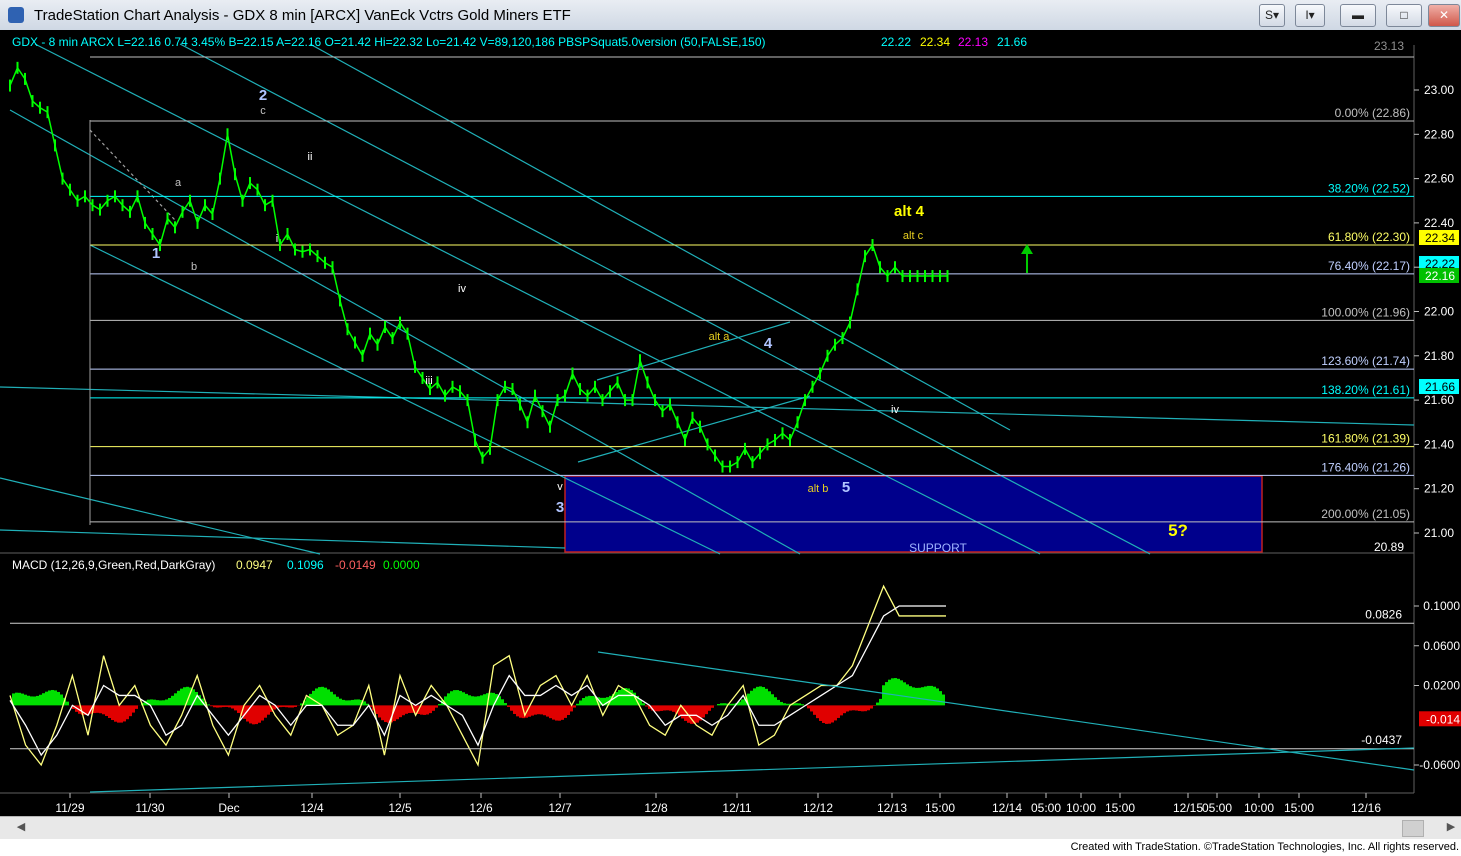 This screenshot has height=856, width=1461. What do you see at coordinates (1441, 646) in the screenshot?
I see `macd-tick-label: 0.0600` at bounding box center [1441, 646].